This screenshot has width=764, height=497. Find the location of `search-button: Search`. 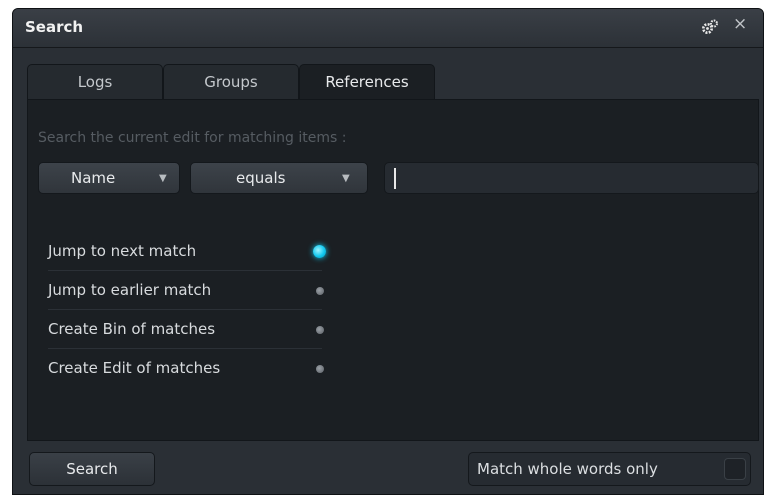

search-button: Search is located at coordinates (92, 469).